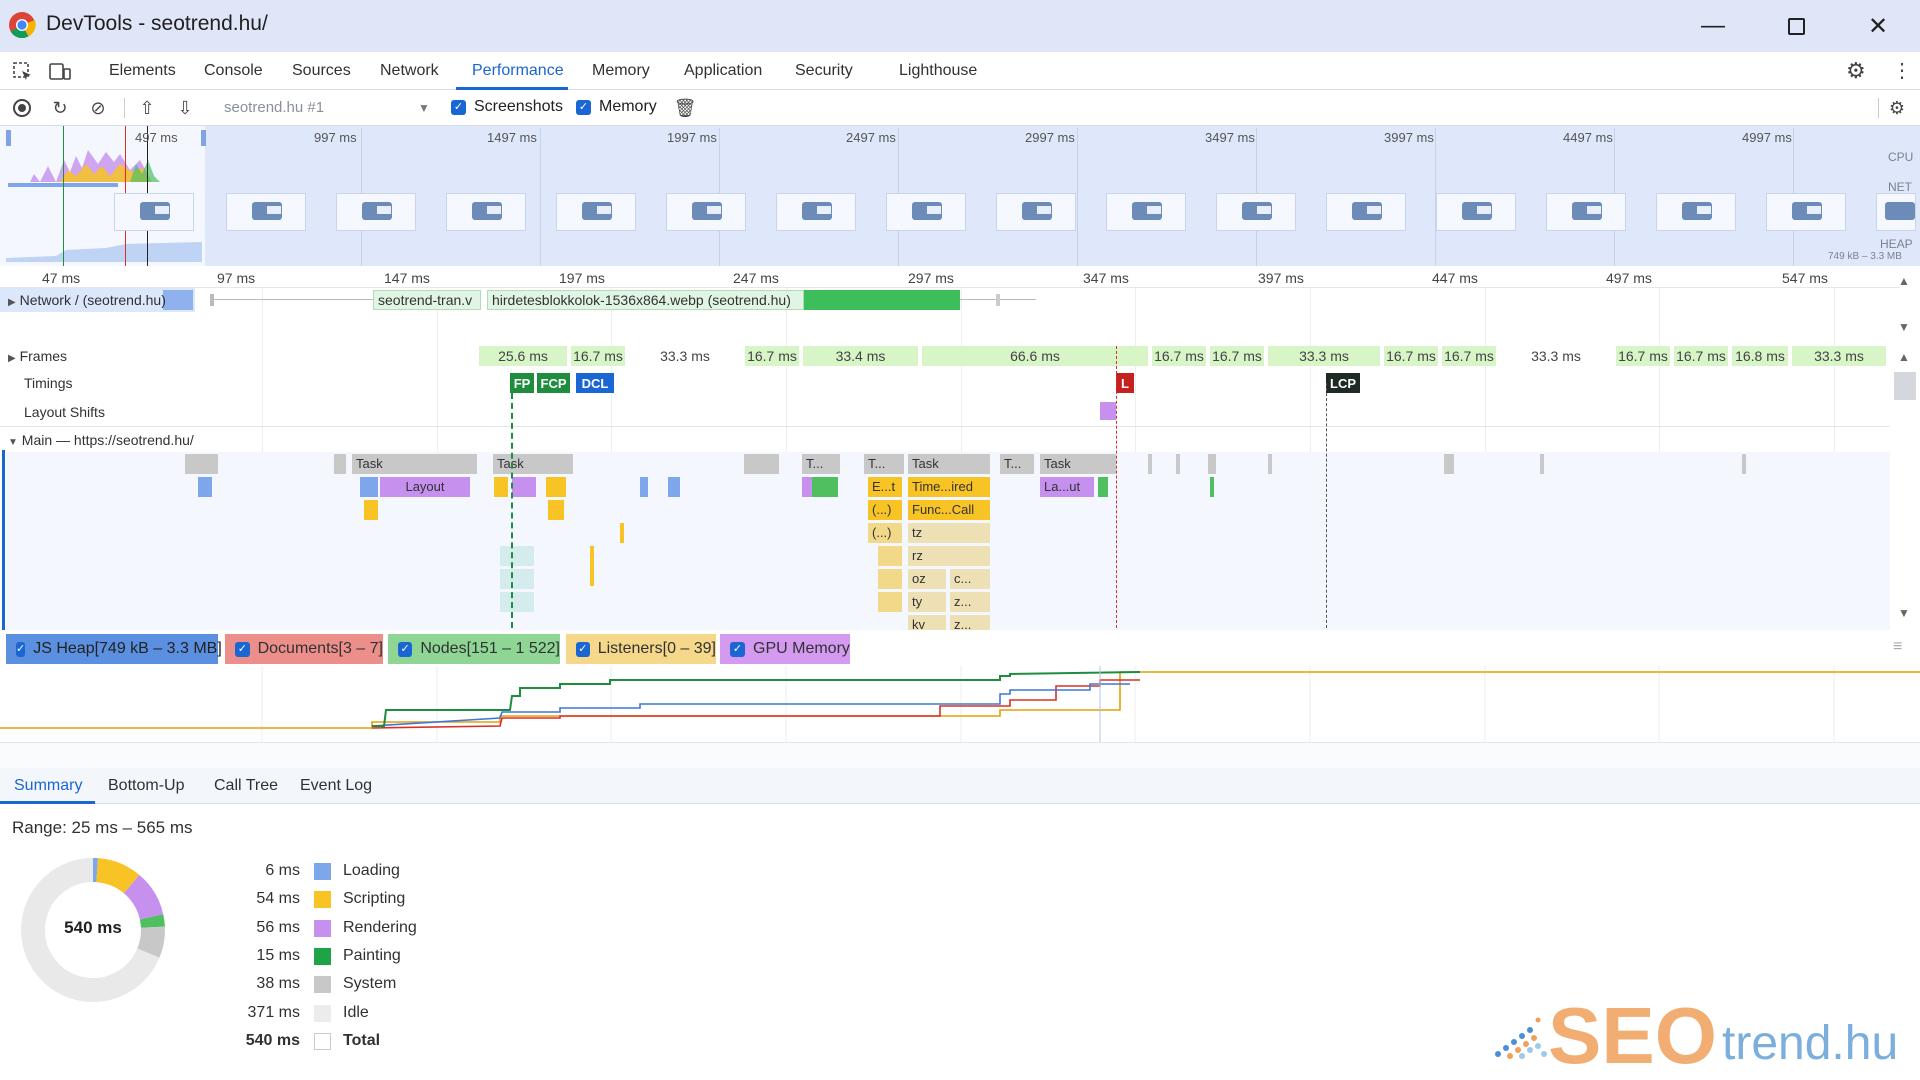 The height and width of the screenshot is (1080, 1920). Describe the element at coordinates (427, 300) in the screenshot. I see `network-request-bar: seotrend-tran.v` at that location.